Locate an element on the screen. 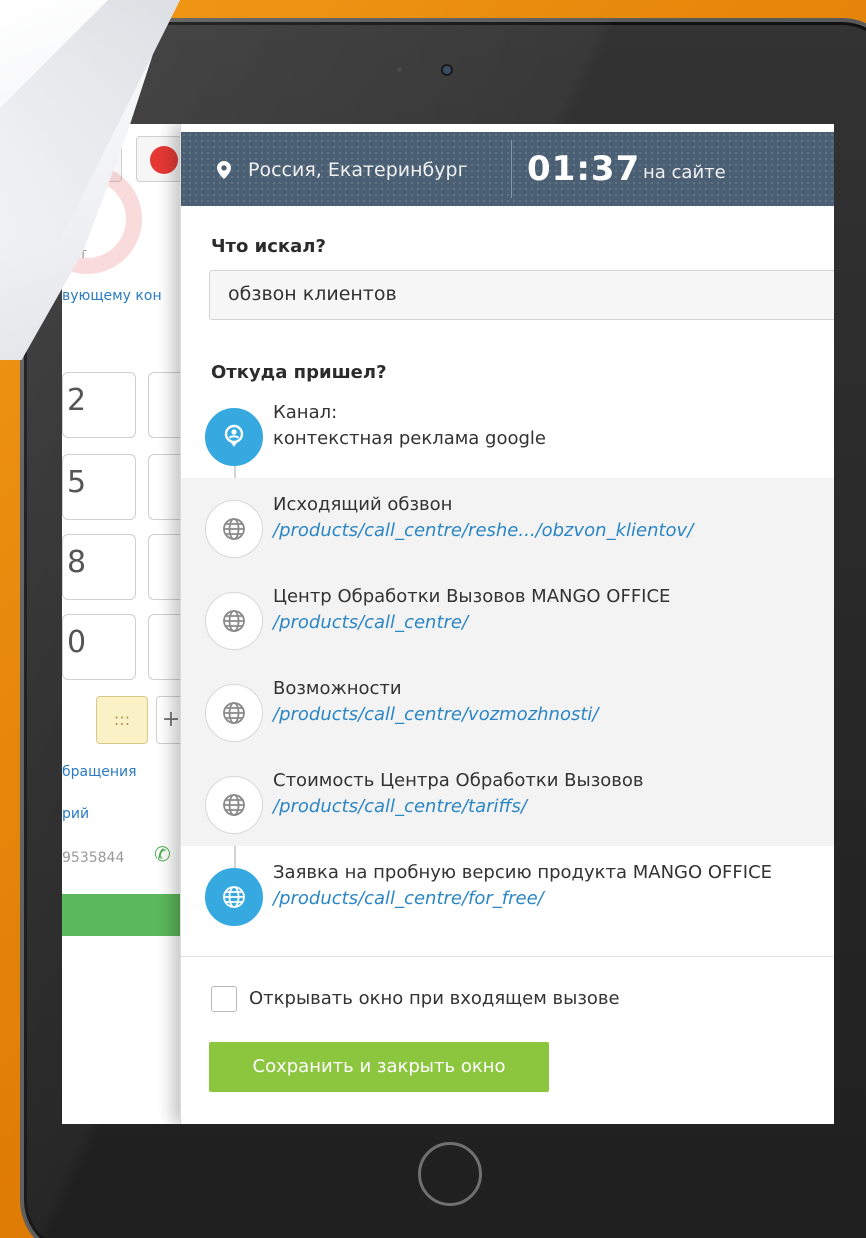  tablet-sensor is located at coordinates (399, 69).